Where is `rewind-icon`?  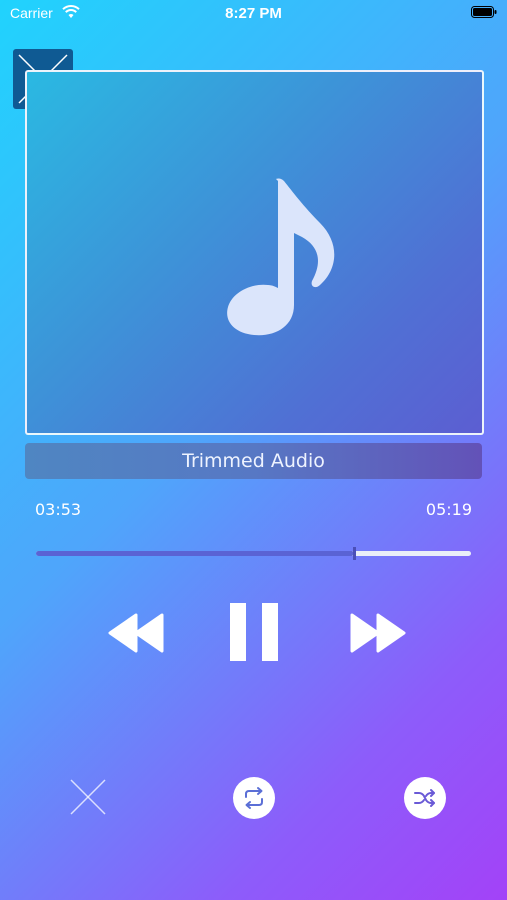 rewind-icon is located at coordinates (136, 633).